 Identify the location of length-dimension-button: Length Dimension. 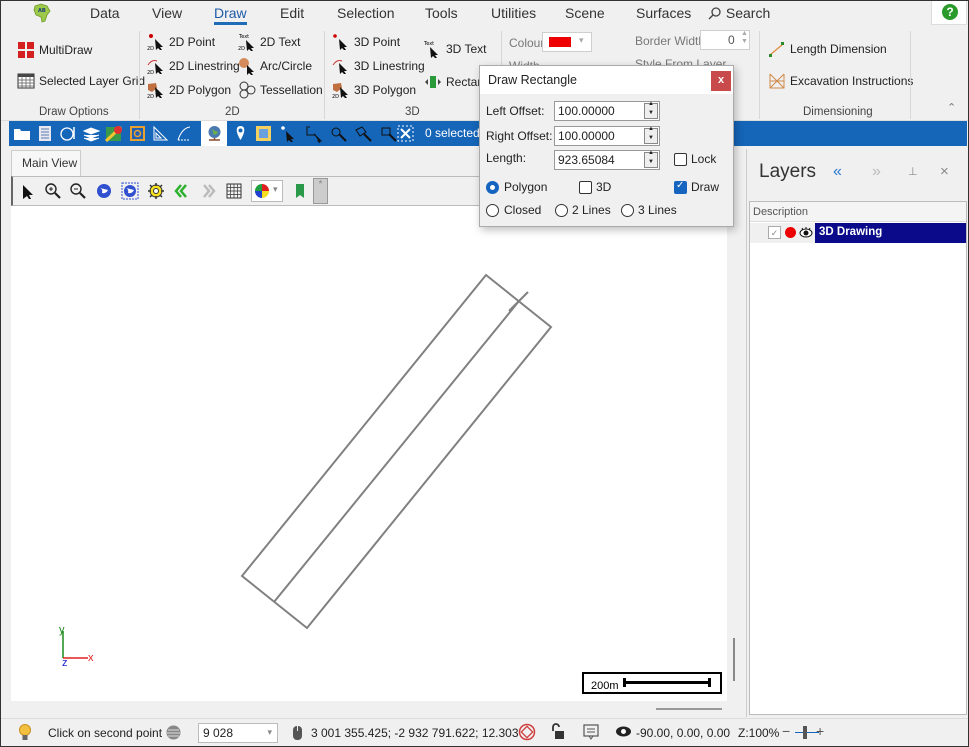
(827, 49).